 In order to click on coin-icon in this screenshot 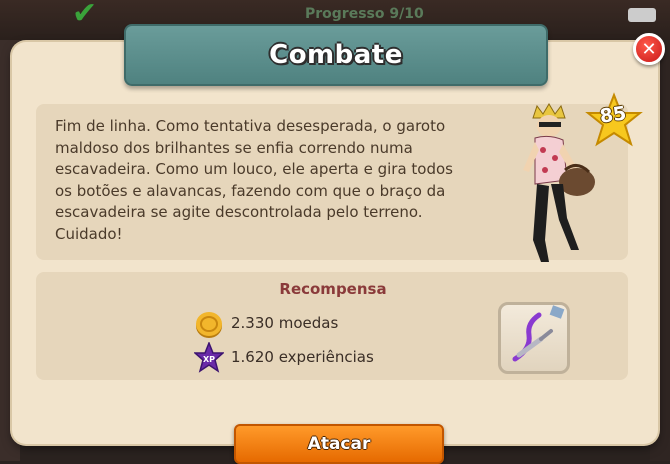, I will do `click(209, 325)`.